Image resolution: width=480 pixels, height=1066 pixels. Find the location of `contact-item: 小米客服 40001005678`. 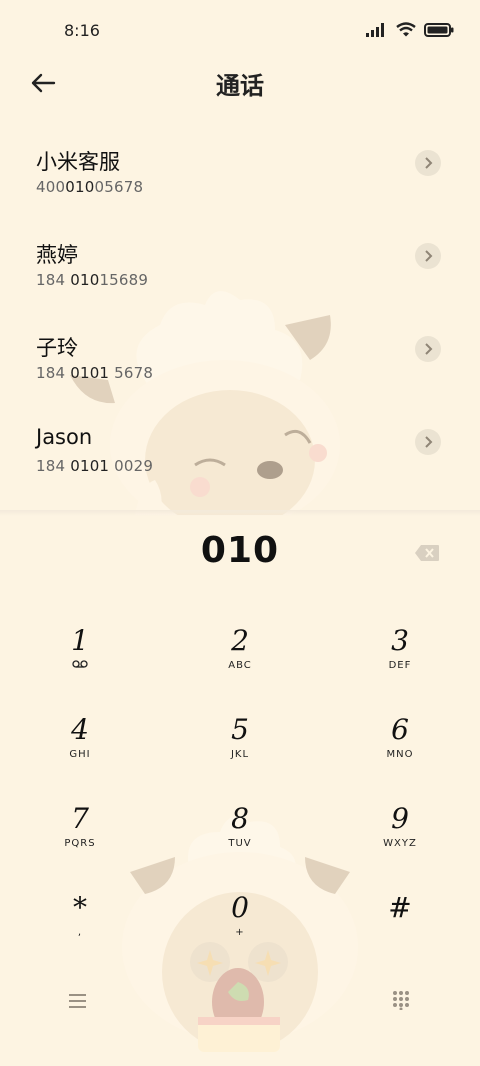

contact-item: 小米客服 40001005678 is located at coordinates (240, 173).